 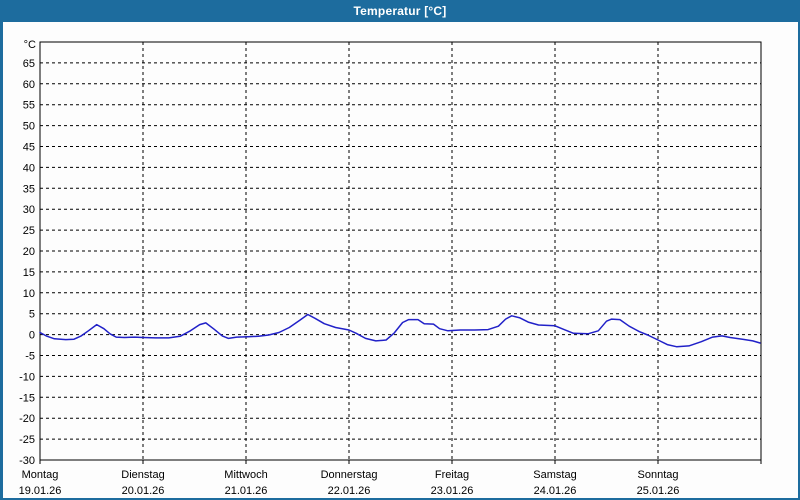 I want to click on y-tick-label: 65, so click(x=29, y=64).